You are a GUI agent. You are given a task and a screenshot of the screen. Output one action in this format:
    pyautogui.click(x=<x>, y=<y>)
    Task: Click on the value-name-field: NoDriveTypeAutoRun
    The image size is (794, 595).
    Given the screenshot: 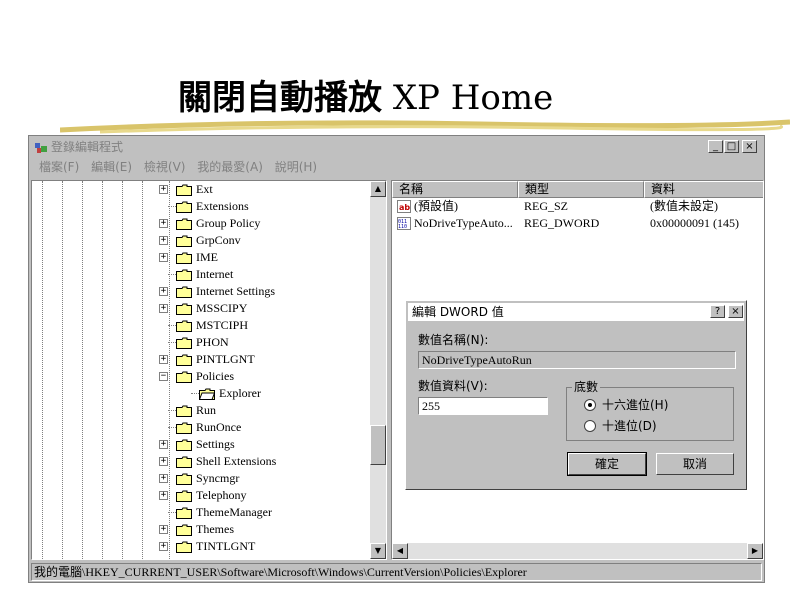 What is the action you would take?
    pyautogui.click(x=577, y=360)
    